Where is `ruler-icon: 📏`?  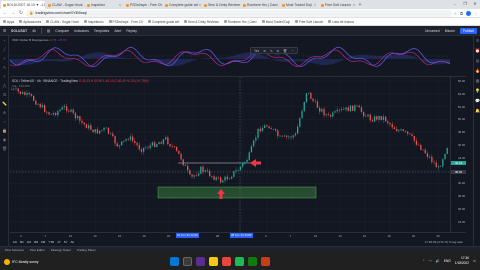 ruler-icon: 📏 is located at coordinates (4, 103).